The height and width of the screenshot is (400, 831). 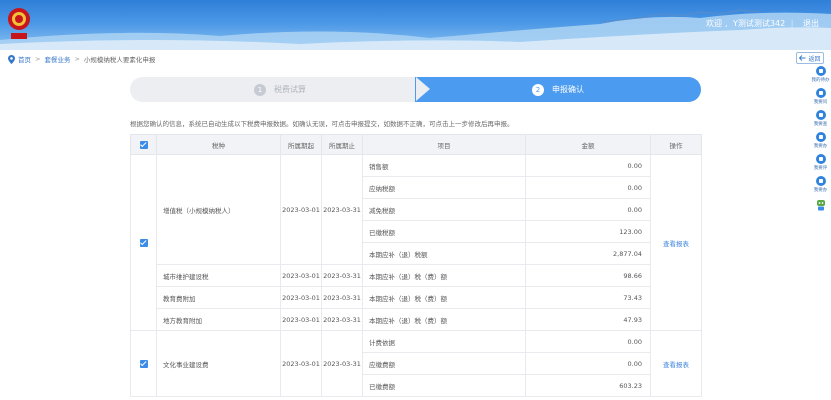 I want to click on item-amount: 47.93, so click(x=588, y=319).